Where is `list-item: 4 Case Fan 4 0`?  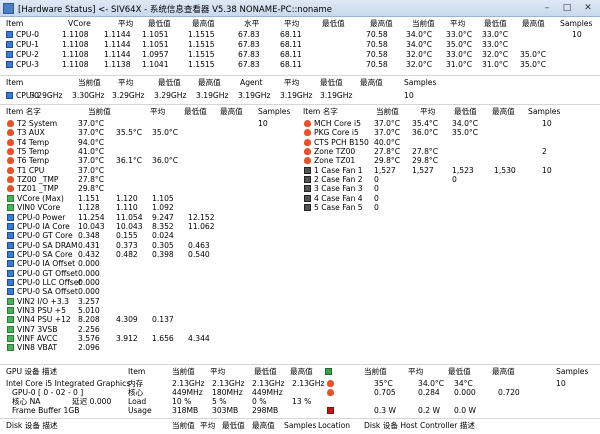 list-item: 4 Case Fan 4 0 is located at coordinates (300, 198).